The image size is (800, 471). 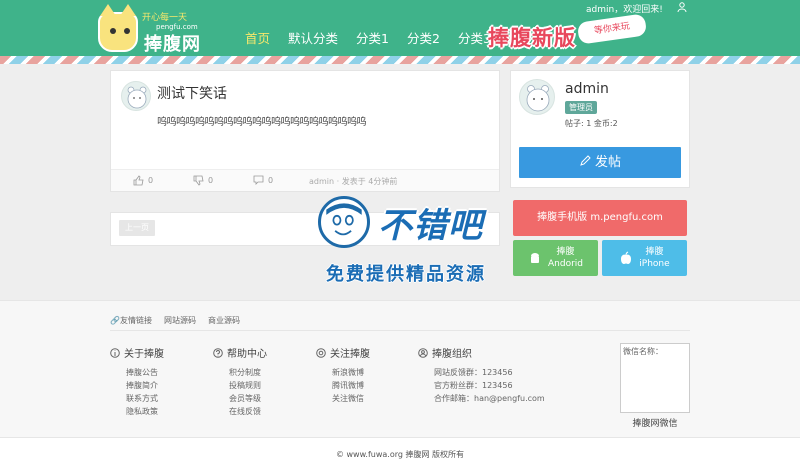 What do you see at coordinates (581, 107) in the screenshot?
I see `role-badge: 管理员` at bounding box center [581, 107].